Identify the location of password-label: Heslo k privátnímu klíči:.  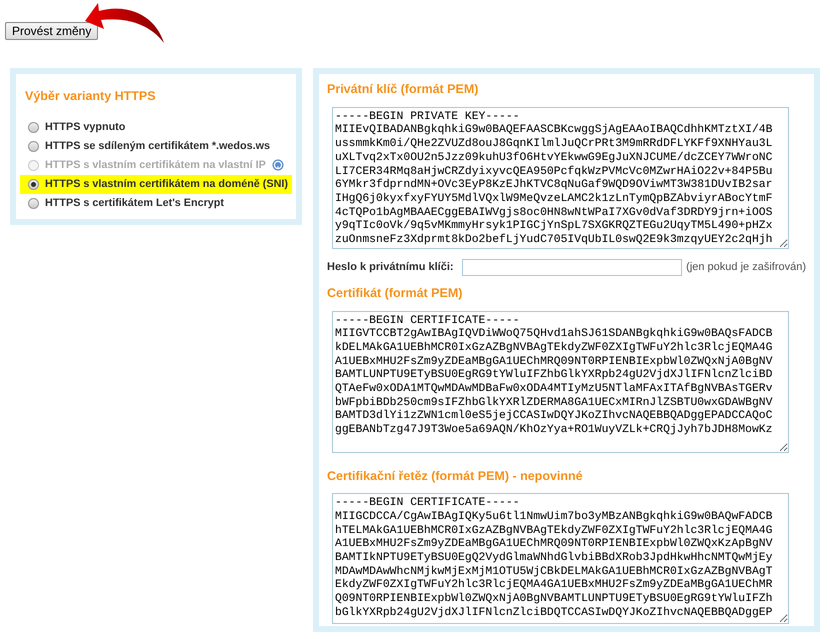
(390, 267).